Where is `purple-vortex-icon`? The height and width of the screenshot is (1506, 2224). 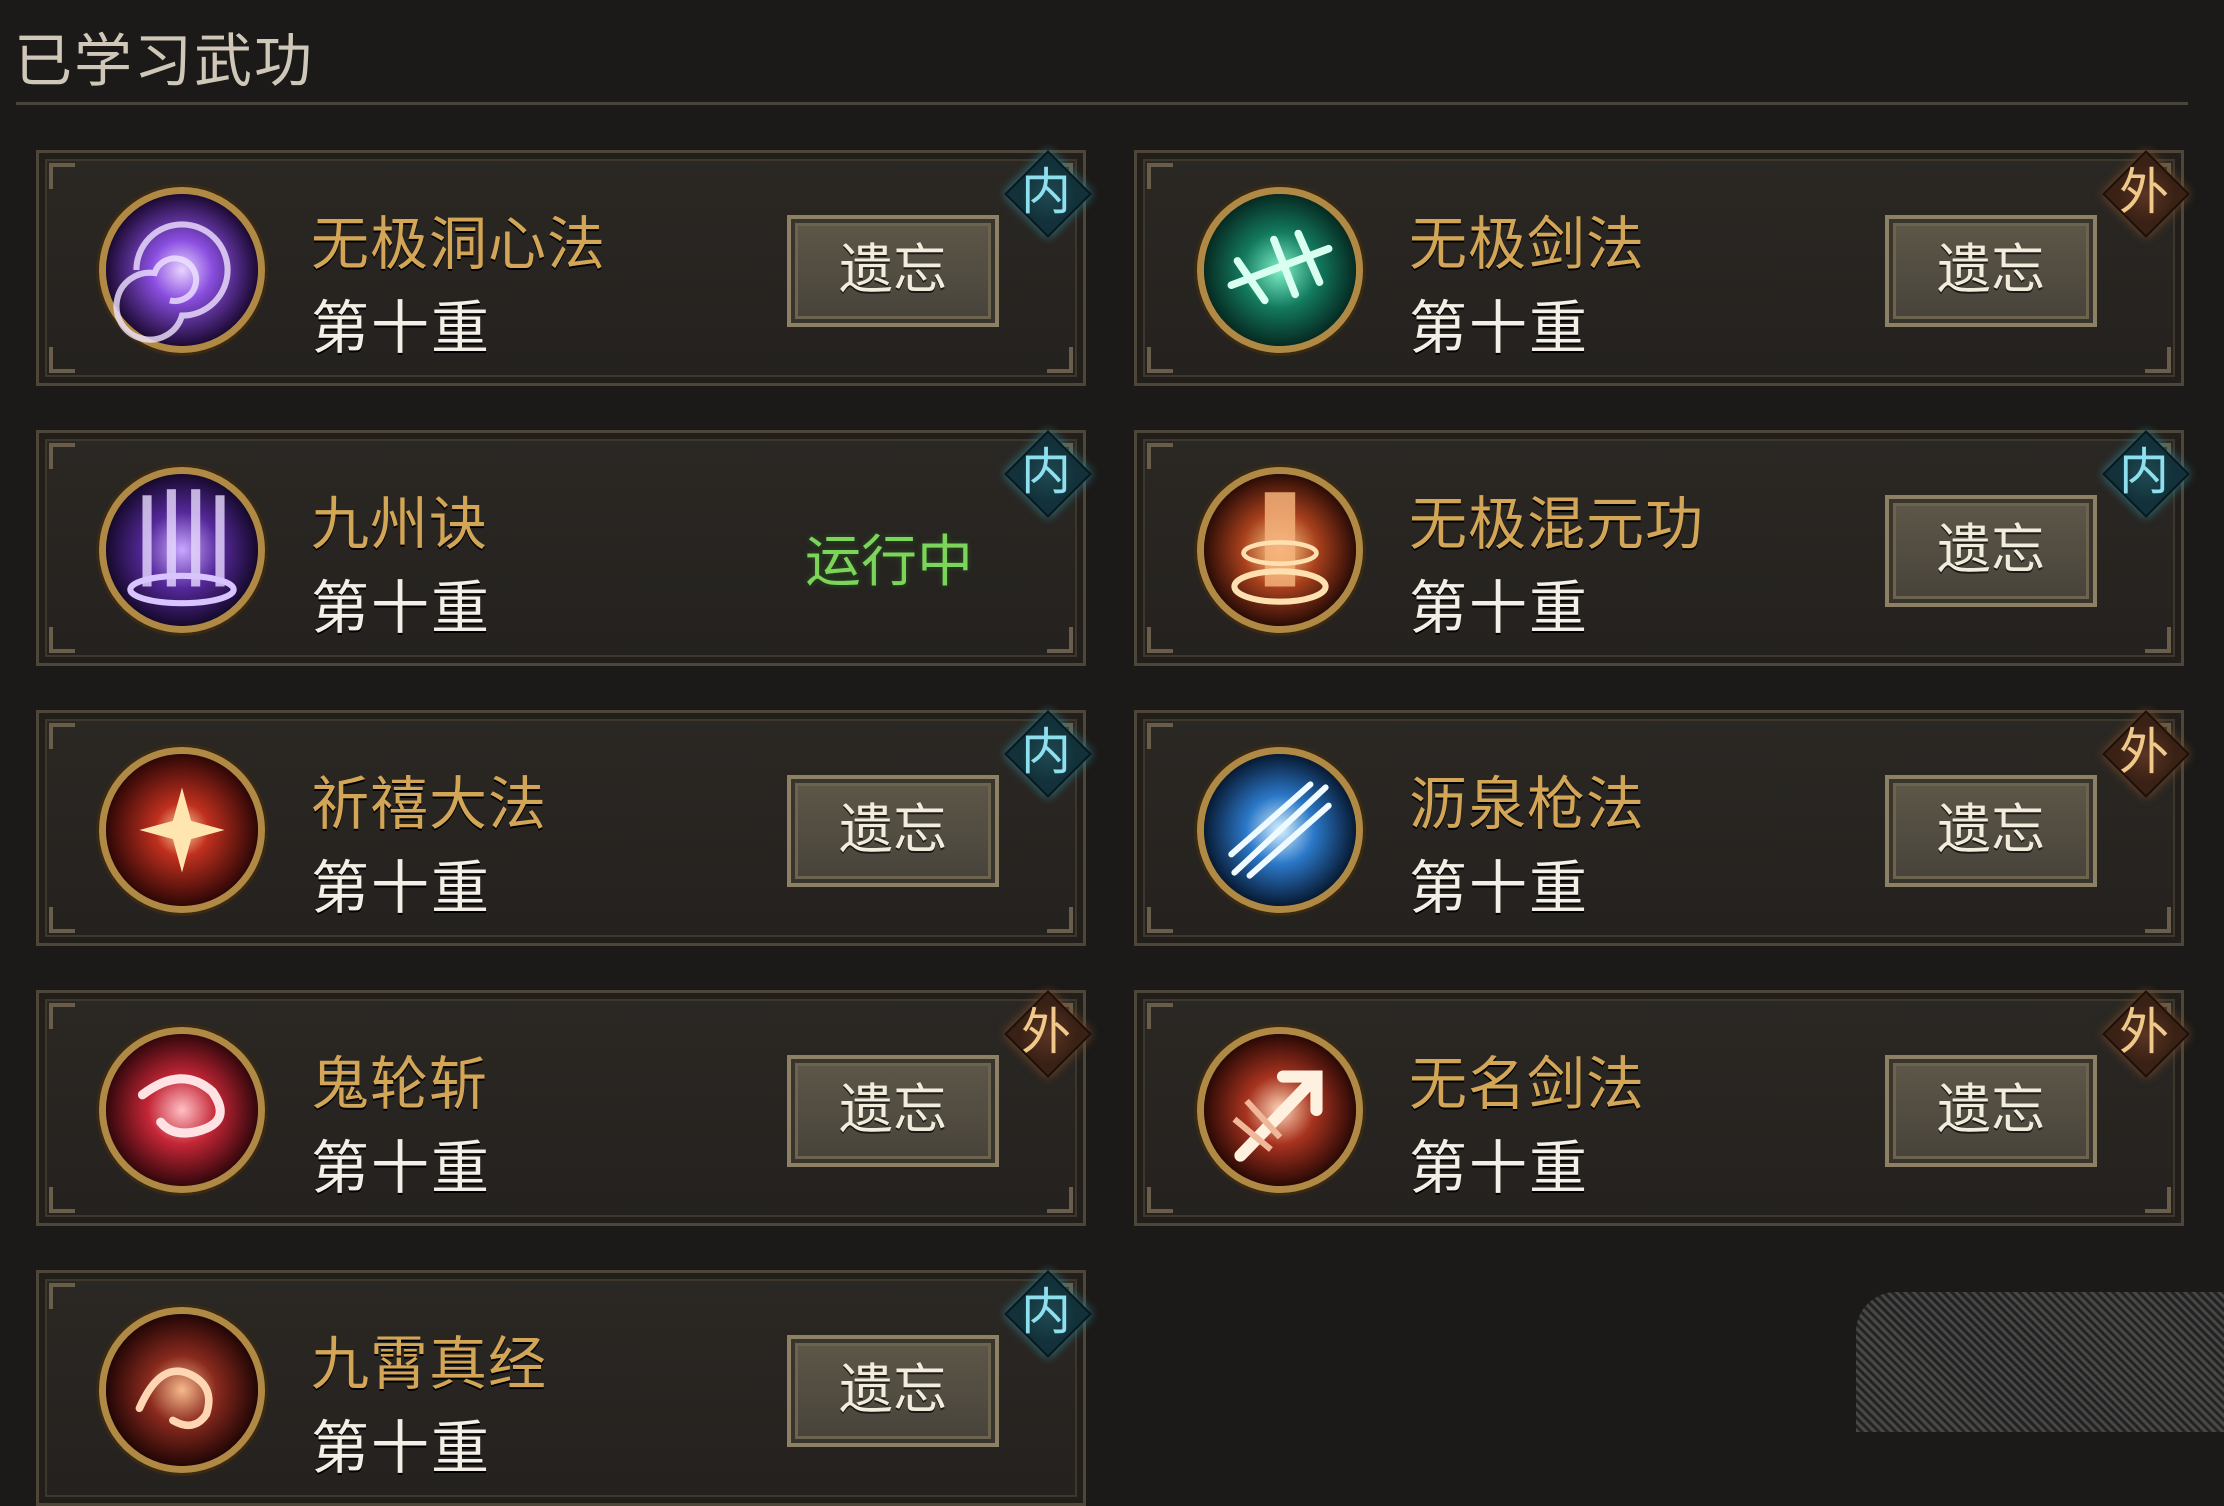 purple-vortex-icon is located at coordinates (182, 270).